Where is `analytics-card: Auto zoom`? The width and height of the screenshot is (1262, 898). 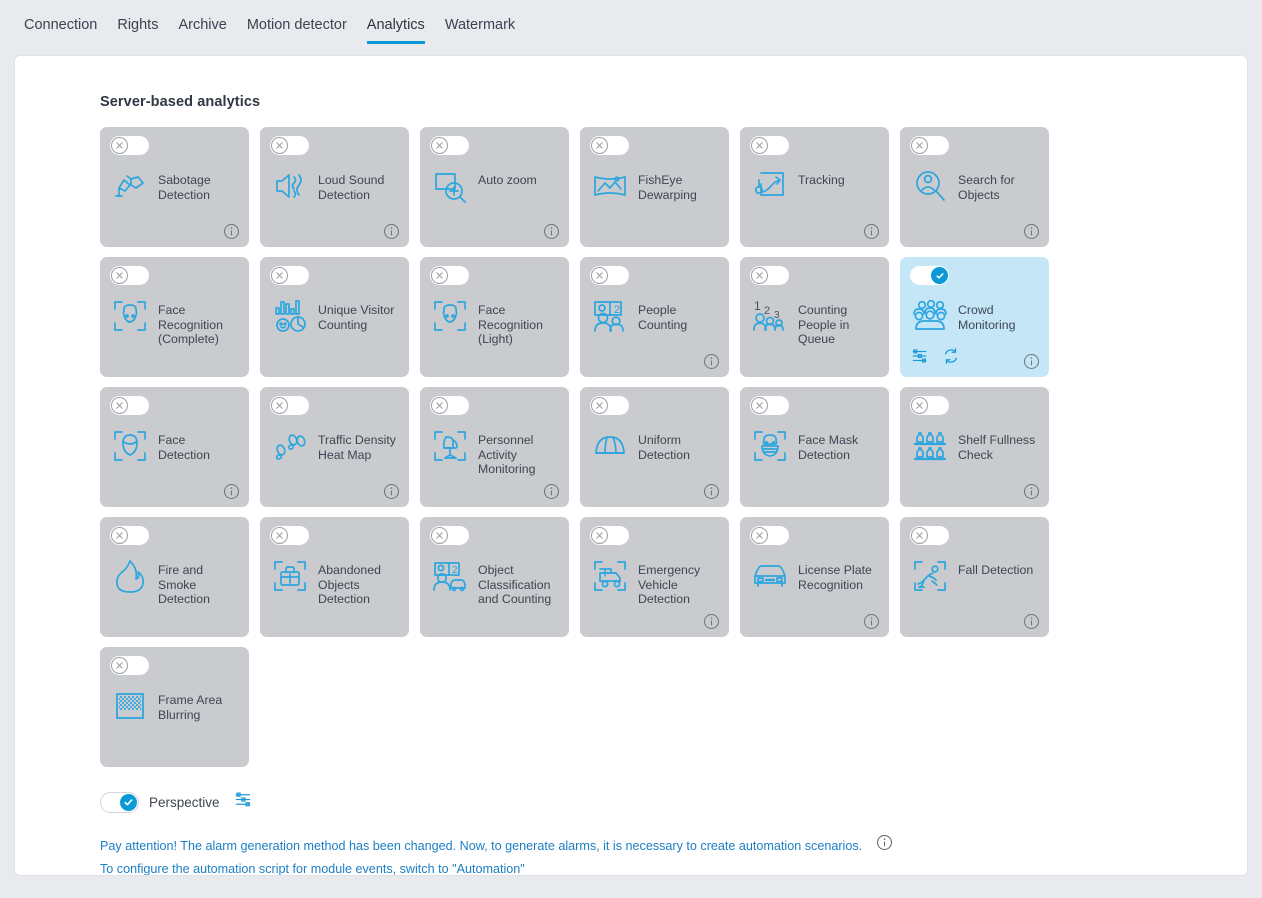 analytics-card: Auto zoom is located at coordinates (494, 187).